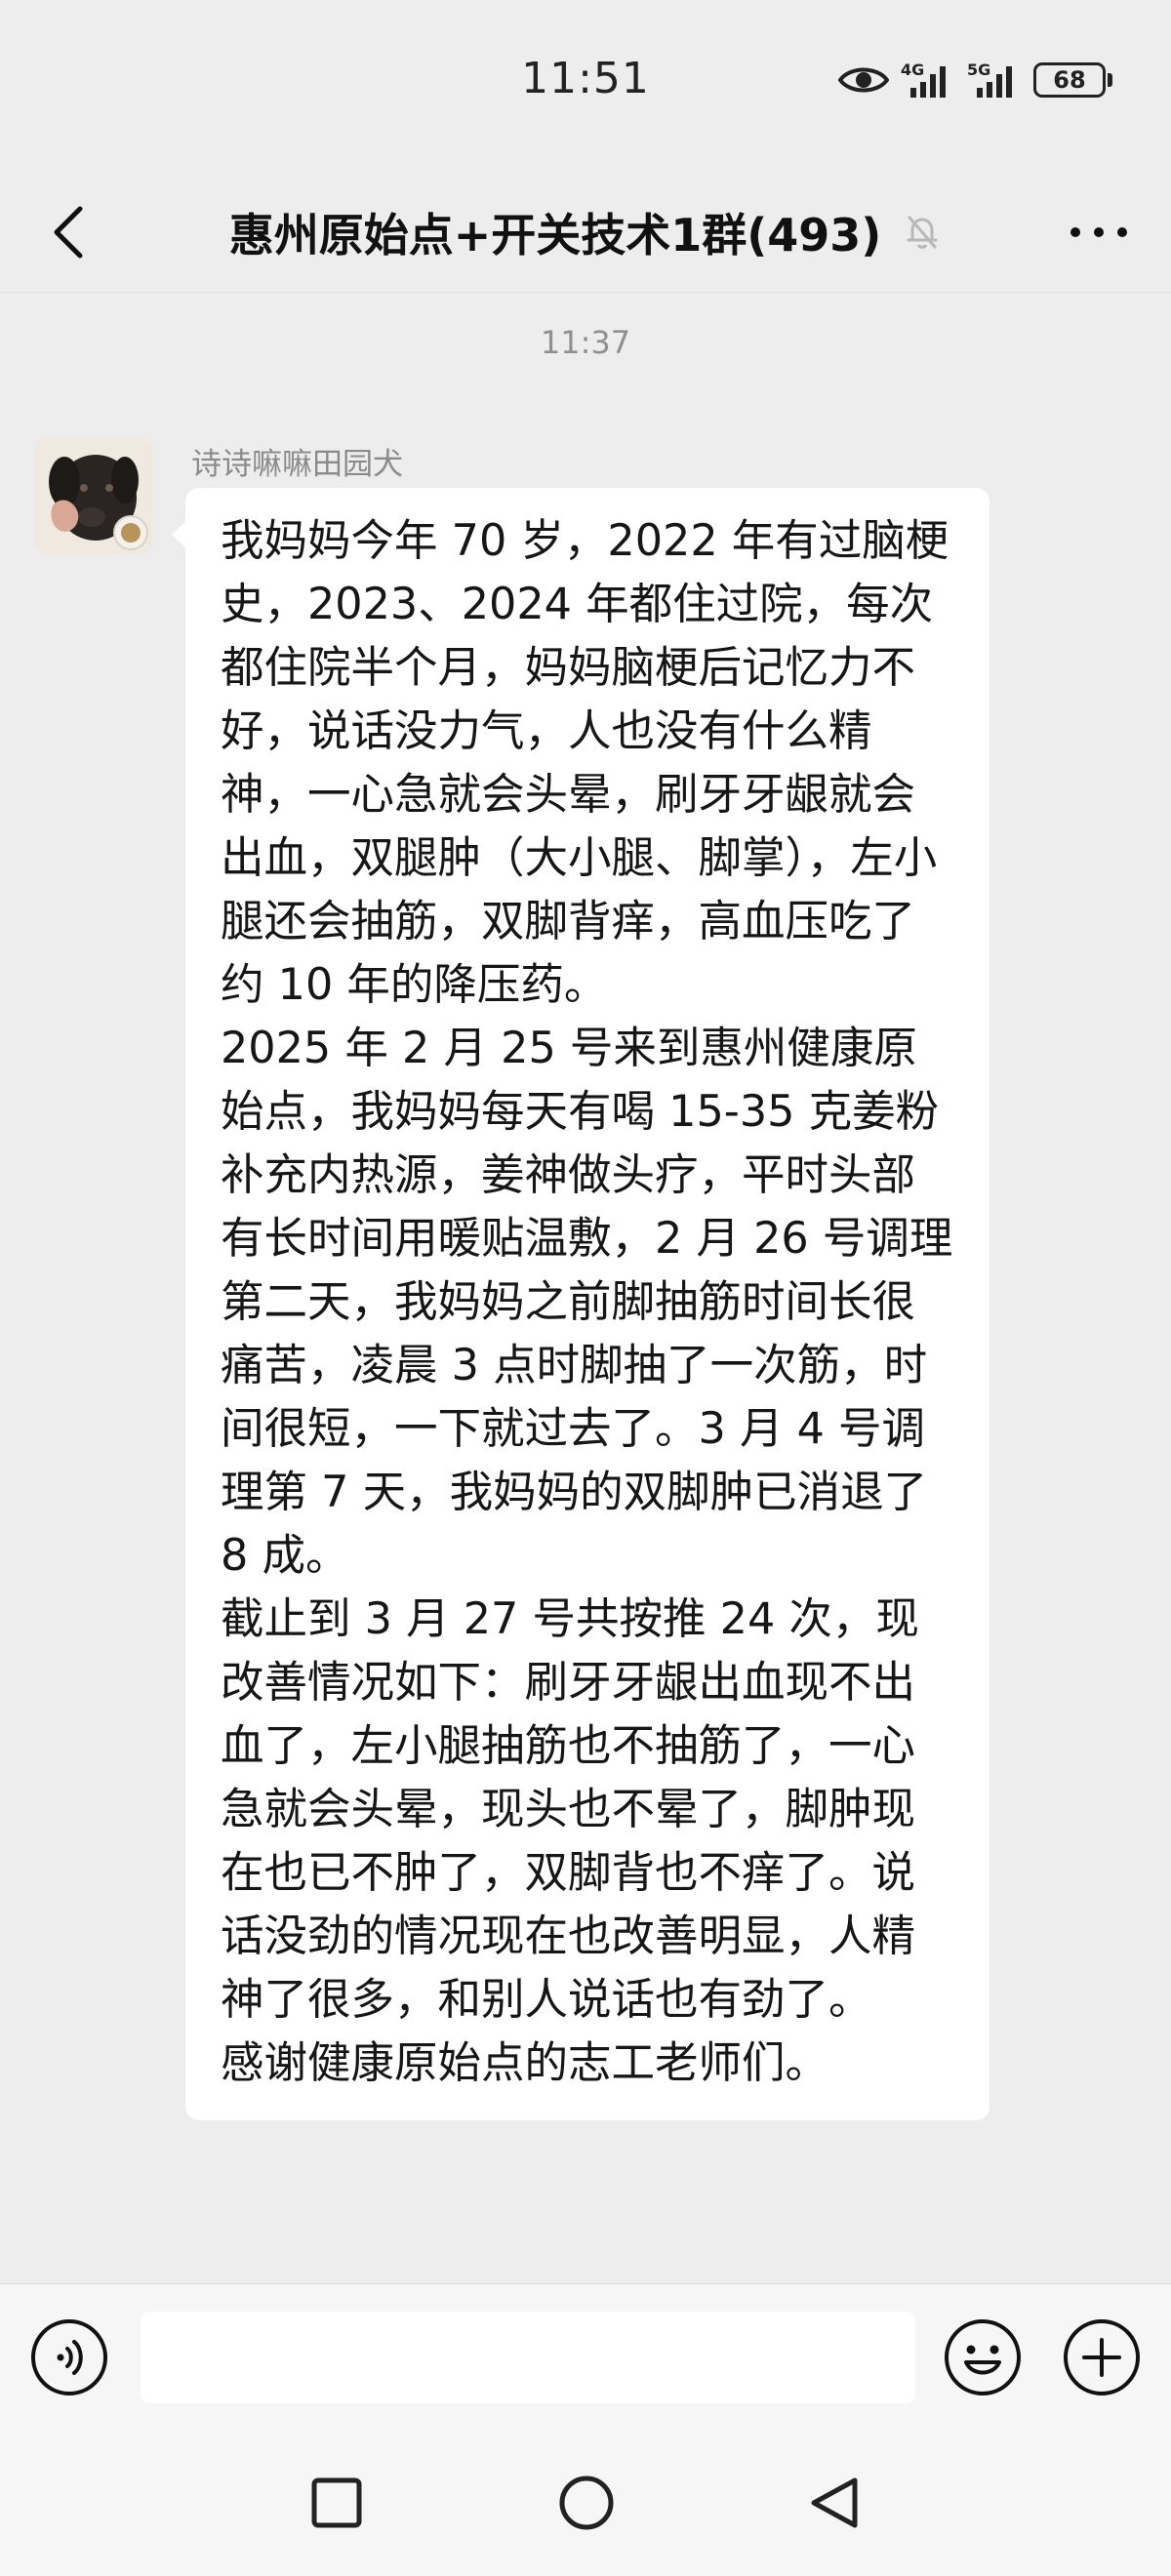 The image size is (1171, 2576). Describe the element at coordinates (297, 464) in the screenshot. I see `sender-name: 诗诗嘛嘛田园犬` at that location.